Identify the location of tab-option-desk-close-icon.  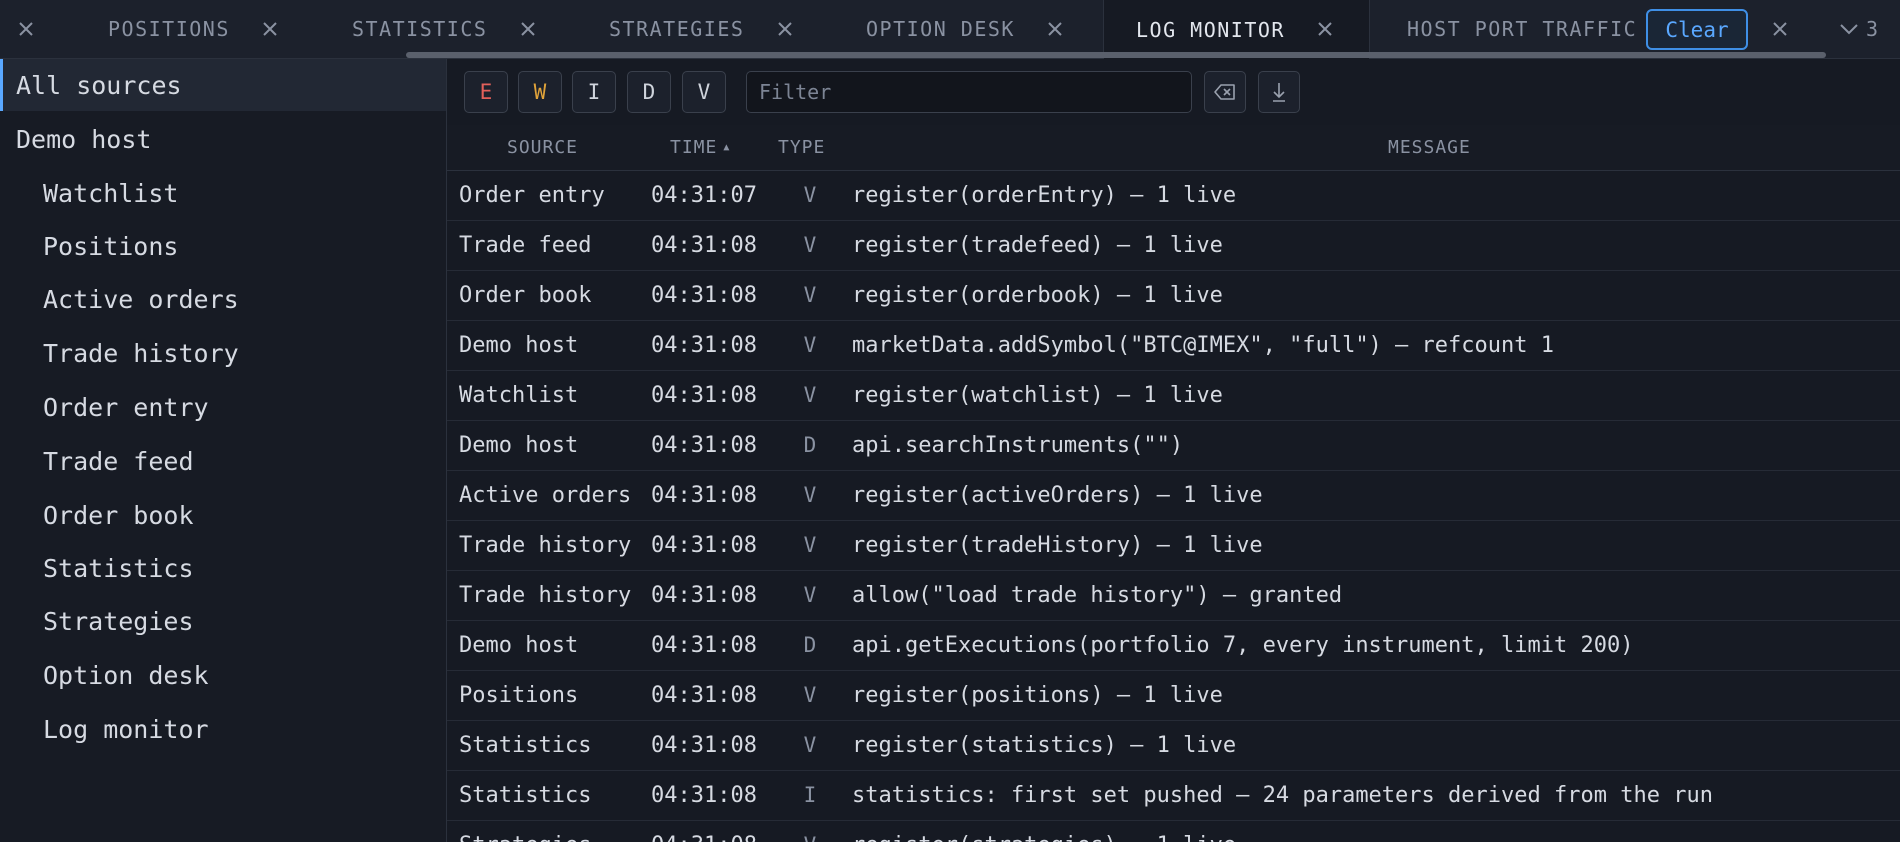
(1055, 29).